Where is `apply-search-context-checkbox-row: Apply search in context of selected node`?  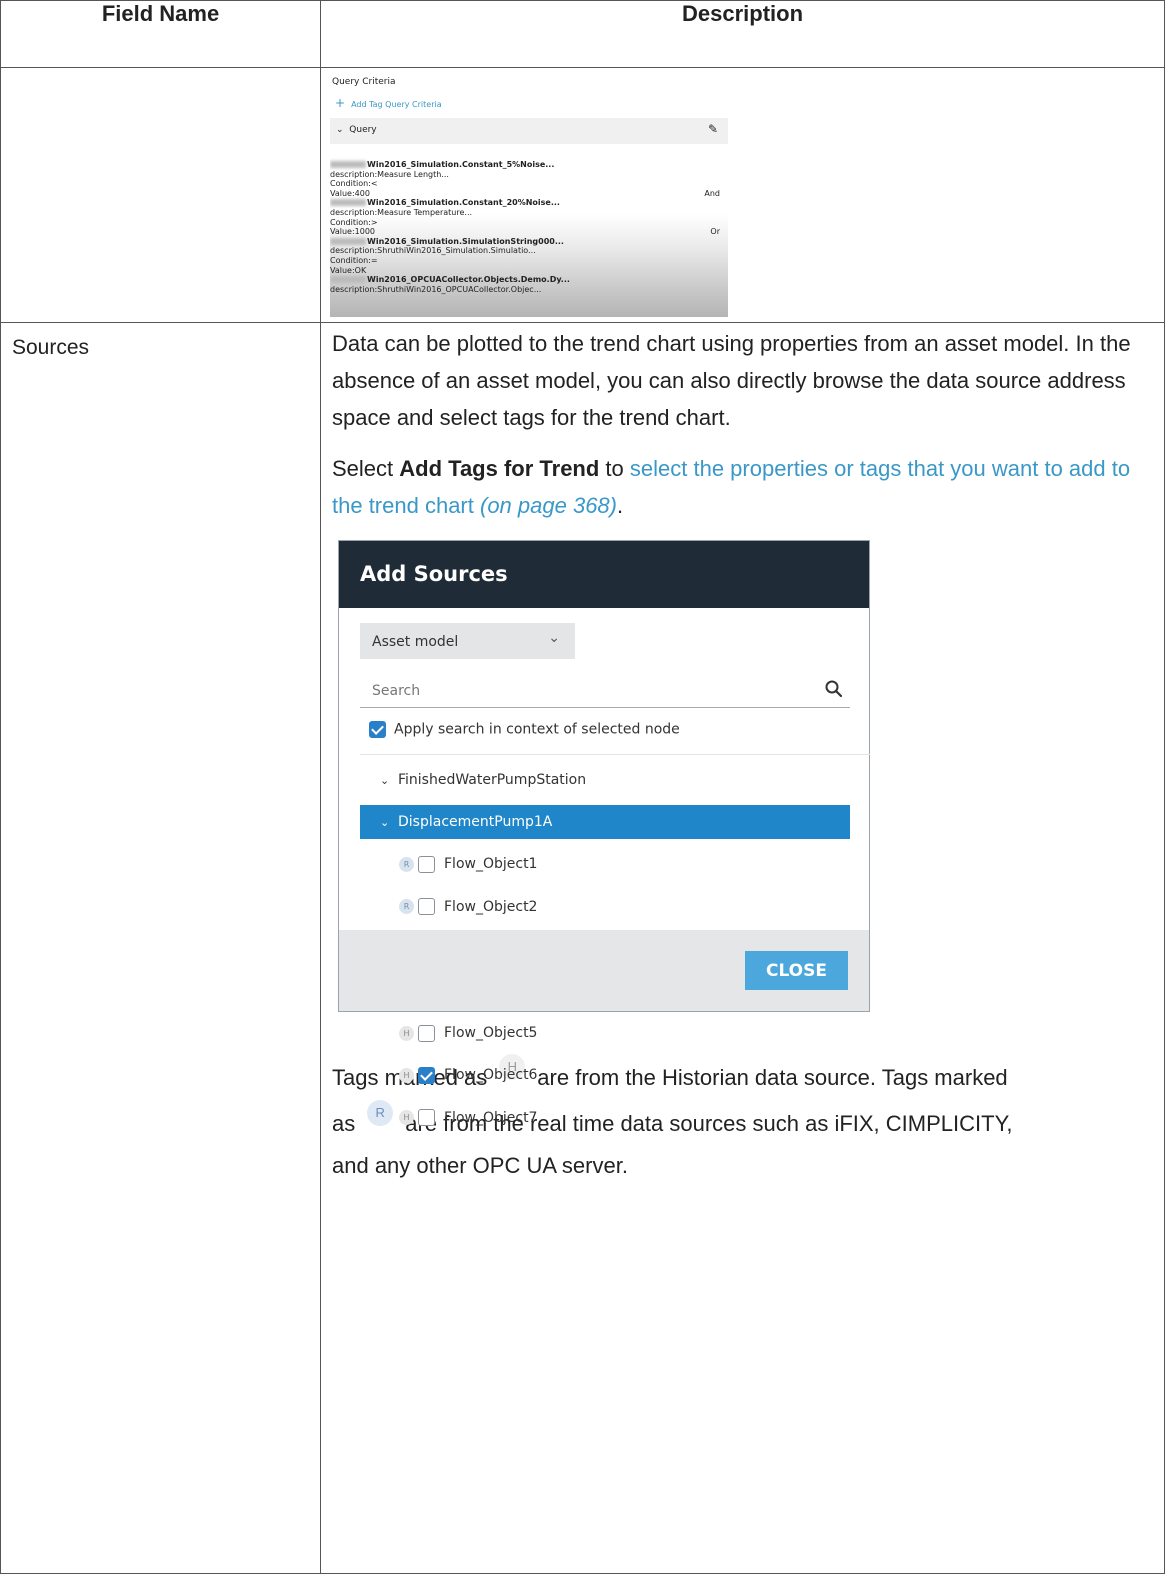
apply-search-context-checkbox-row: Apply search in context of selected node is located at coordinates (524, 729).